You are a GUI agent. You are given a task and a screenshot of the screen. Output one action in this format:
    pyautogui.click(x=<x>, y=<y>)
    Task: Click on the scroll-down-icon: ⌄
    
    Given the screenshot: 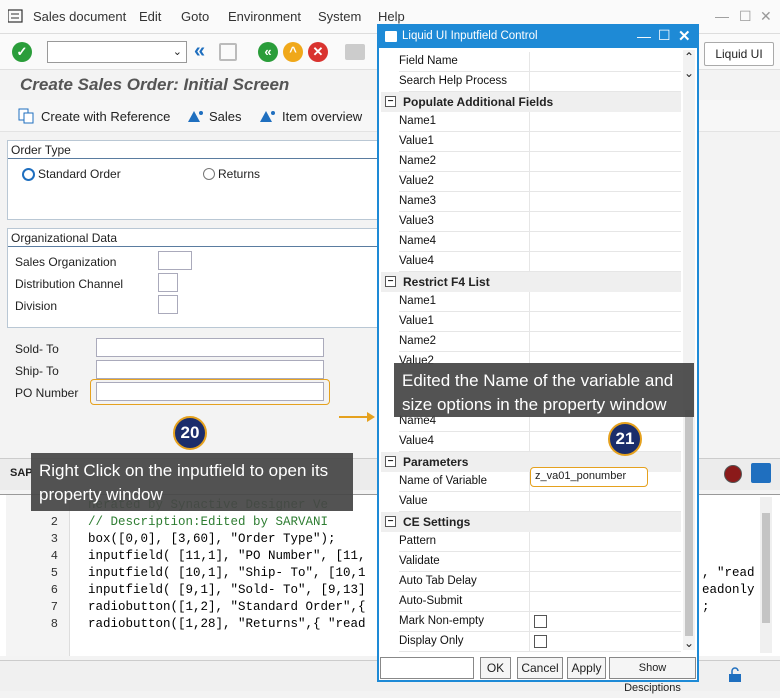 What is the action you would take?
    pyautogui.click(x=689, y=73)
    